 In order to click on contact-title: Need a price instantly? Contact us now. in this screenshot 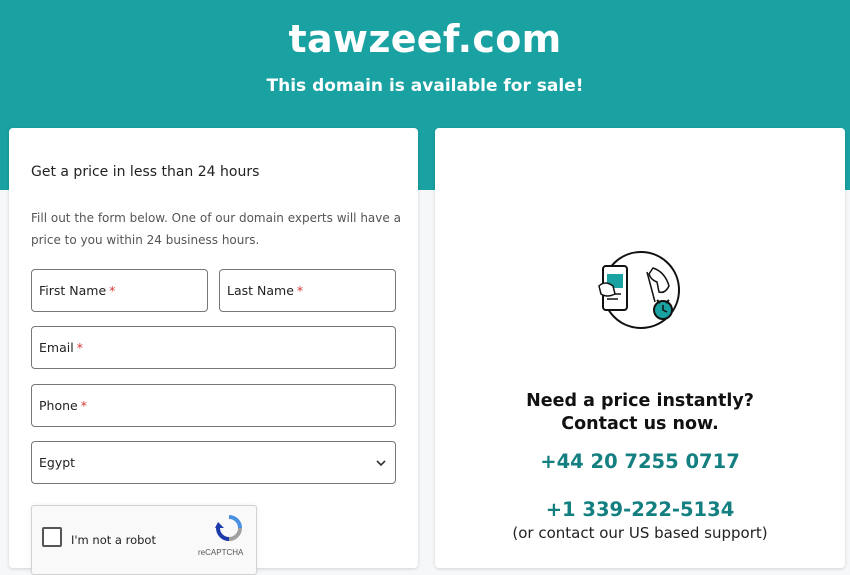, I will do `click(640, 412)`.